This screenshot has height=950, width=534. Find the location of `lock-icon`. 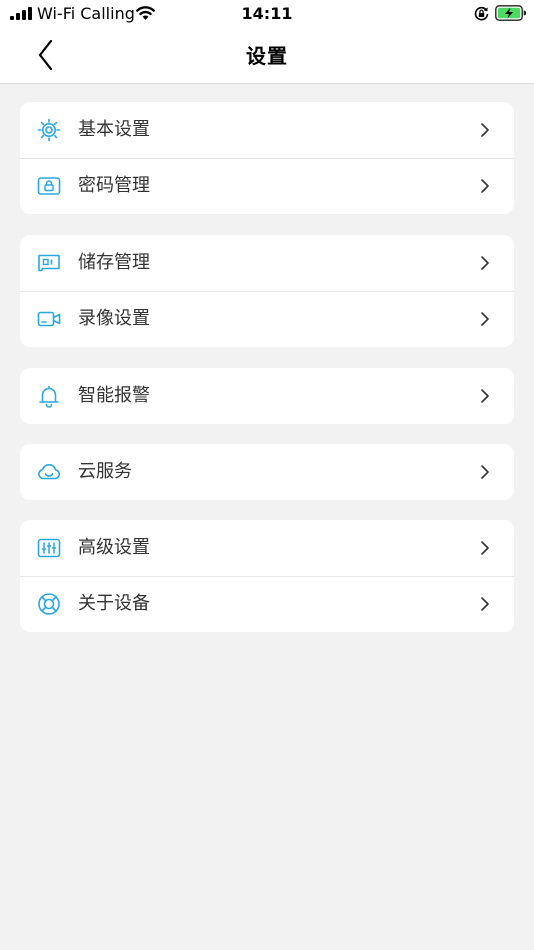

lock-icon is located at coordinates (49, 186).